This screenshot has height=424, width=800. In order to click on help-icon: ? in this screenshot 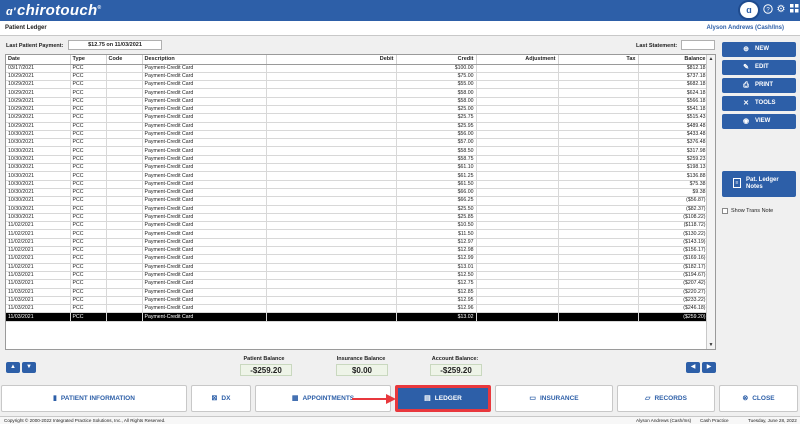, I will do `click(768, 10)`.